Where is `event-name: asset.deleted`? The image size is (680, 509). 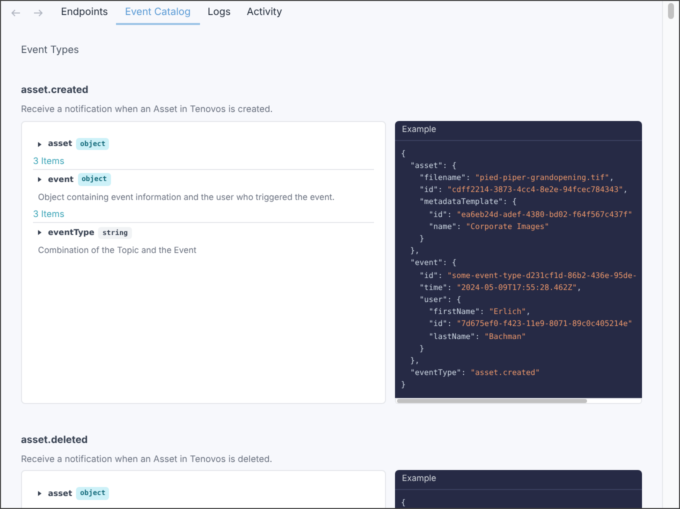
event-name: asset.deleted is located at coordinates (55, 440).